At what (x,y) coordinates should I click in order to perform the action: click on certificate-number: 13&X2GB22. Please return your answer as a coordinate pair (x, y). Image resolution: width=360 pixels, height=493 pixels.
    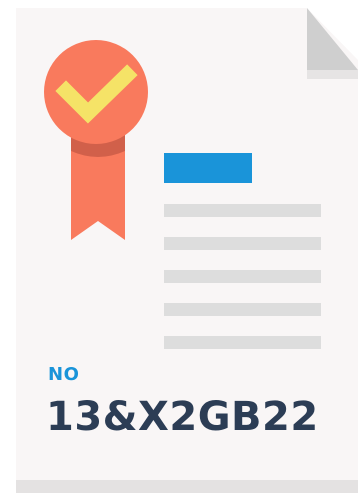
    Looking at the image, I should click on (182, 417).